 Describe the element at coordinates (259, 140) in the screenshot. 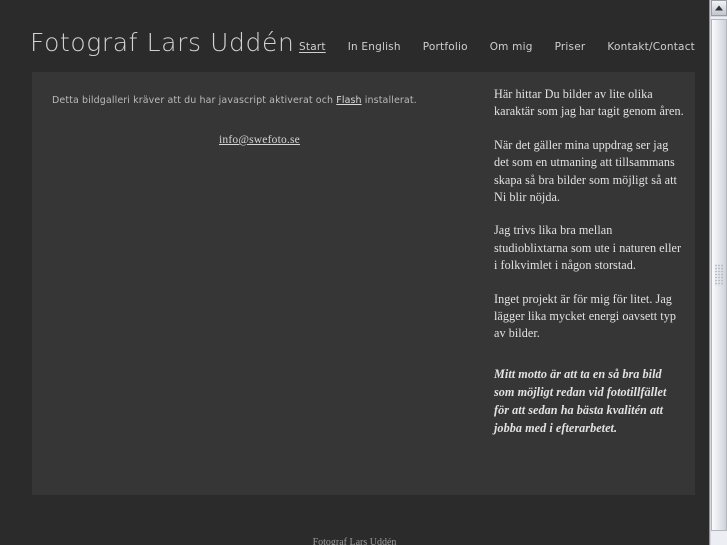

I see `email-contact-link: info@swefoto.se` at that location.